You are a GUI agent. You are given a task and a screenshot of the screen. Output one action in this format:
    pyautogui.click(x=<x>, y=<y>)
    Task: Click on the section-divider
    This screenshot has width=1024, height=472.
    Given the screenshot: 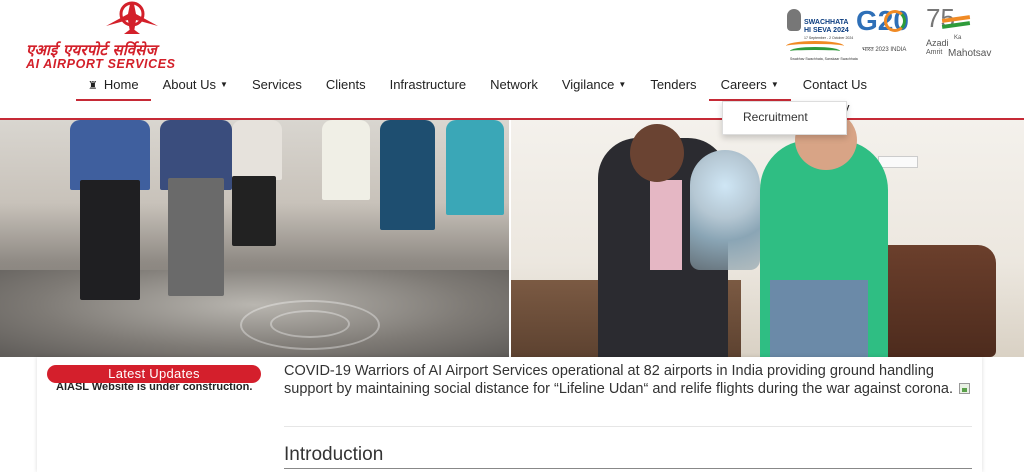 What is the action you would take?
    pyautogui.click(x=628, y=426)
    